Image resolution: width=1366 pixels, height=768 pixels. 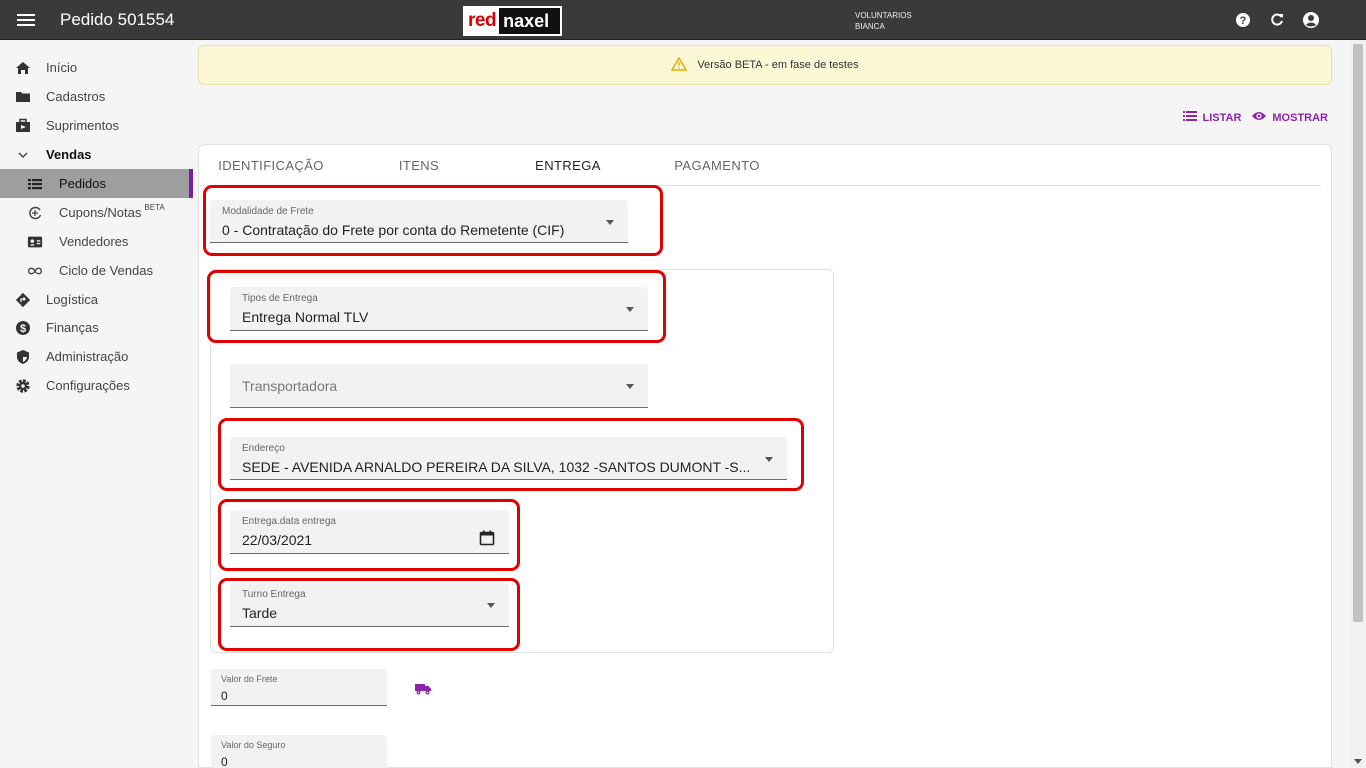 What do you see at coordinates (263, 448) in the screenshot?
I see `endereco-label: Endereço` at bounding box center [263, 448].